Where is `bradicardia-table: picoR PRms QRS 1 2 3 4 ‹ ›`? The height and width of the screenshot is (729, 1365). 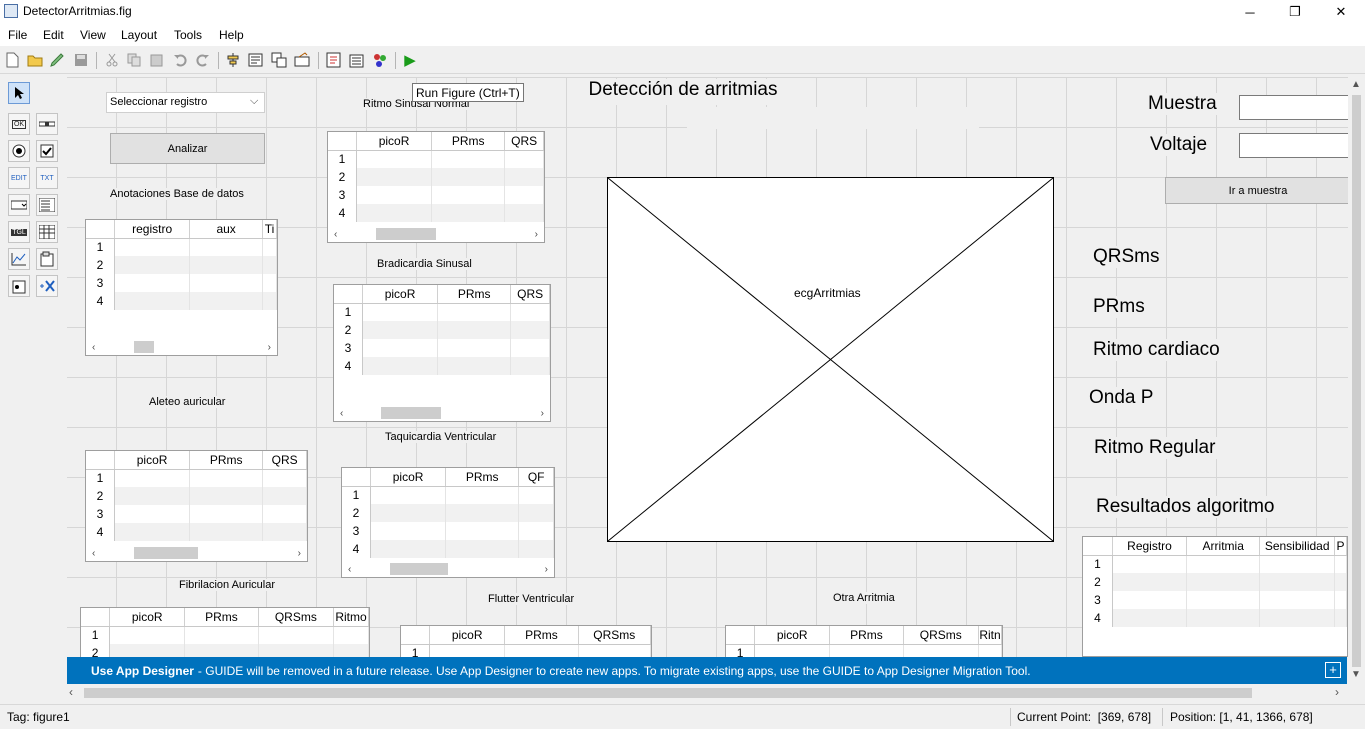 bradicardia-table: picoR PRms QRS 1 2 3 4 ‹ › is located at coordinates (442, 353).